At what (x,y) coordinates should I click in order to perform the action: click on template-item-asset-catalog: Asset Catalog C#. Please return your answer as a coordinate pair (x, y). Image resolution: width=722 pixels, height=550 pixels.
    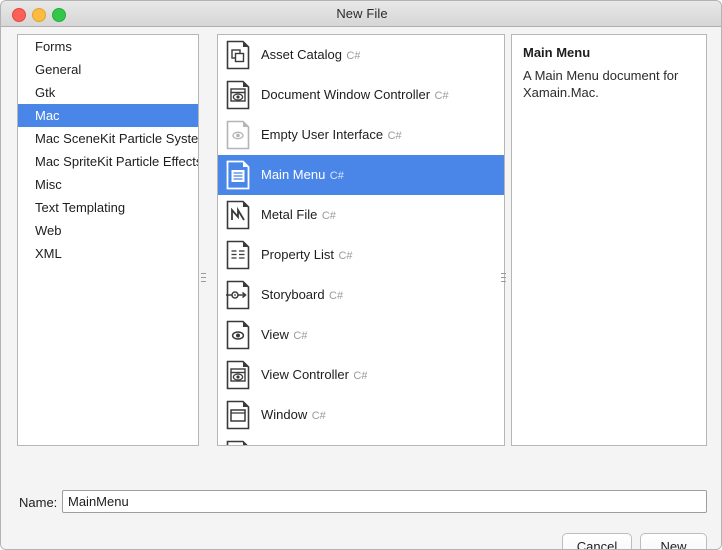
    Looking at the image, I should click on (361, 55).